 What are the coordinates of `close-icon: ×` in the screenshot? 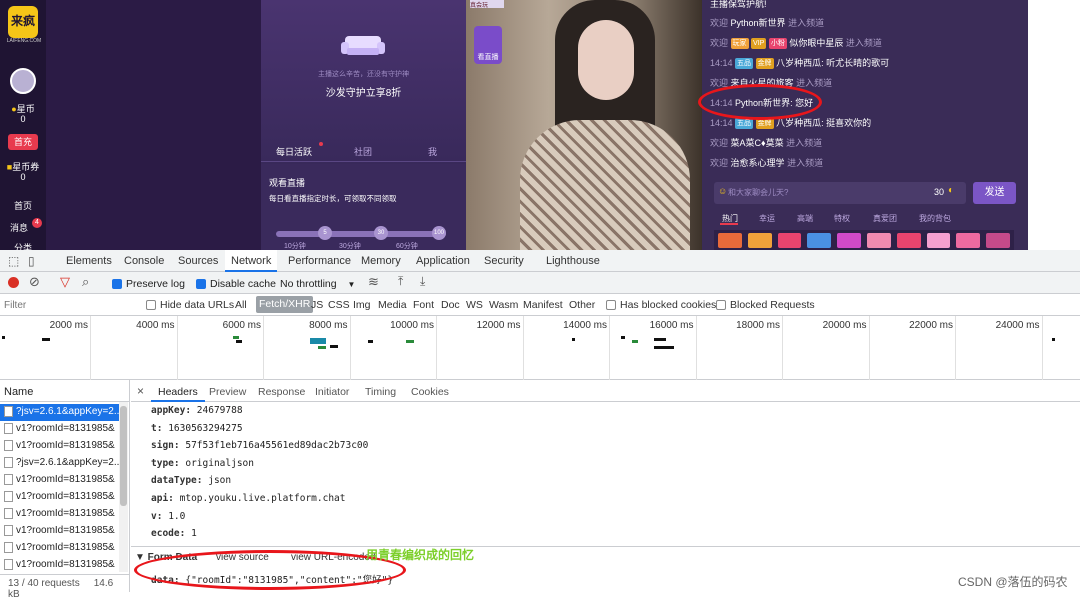 It's located at (140, 391).